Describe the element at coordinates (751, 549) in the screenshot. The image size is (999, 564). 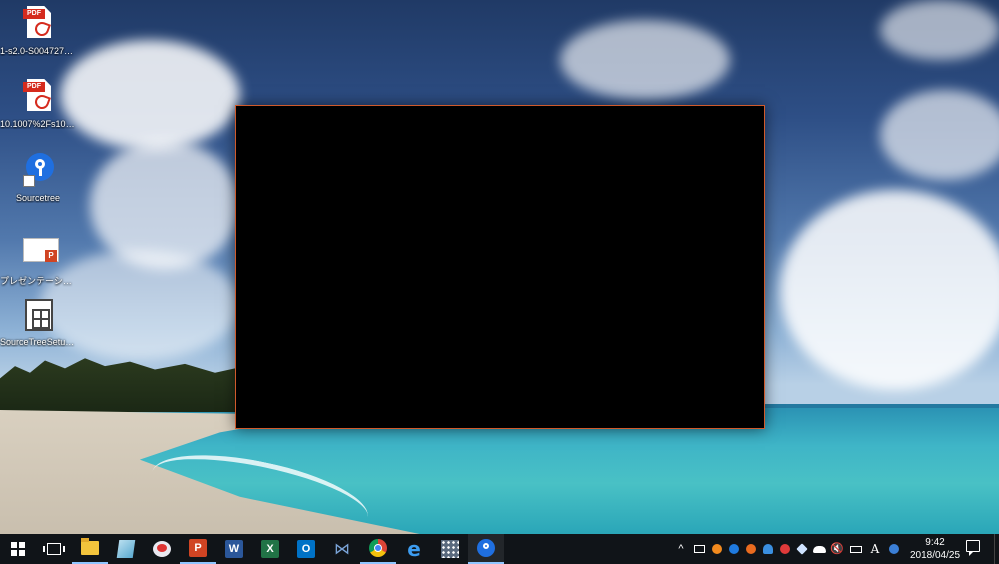
I see `tray-update-icon` at that location.